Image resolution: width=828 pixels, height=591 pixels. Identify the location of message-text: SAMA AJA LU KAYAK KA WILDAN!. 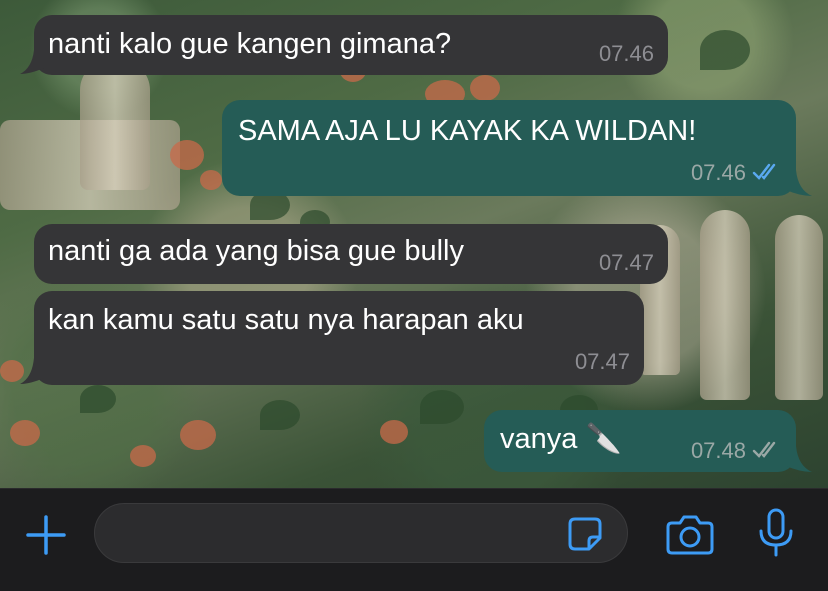
(467, 131).